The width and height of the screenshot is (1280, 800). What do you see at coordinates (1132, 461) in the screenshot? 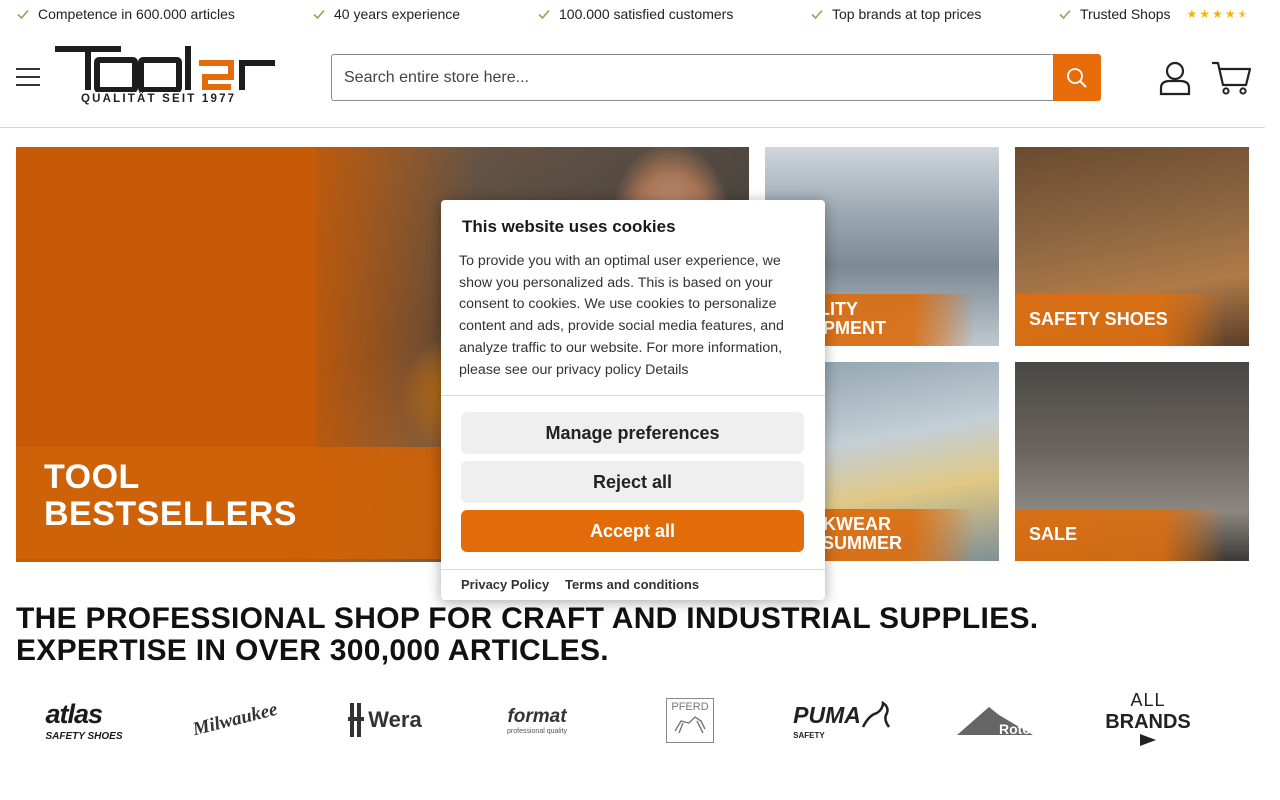
I see `banner-sale: SALE` at bounding box center [1132, 461].